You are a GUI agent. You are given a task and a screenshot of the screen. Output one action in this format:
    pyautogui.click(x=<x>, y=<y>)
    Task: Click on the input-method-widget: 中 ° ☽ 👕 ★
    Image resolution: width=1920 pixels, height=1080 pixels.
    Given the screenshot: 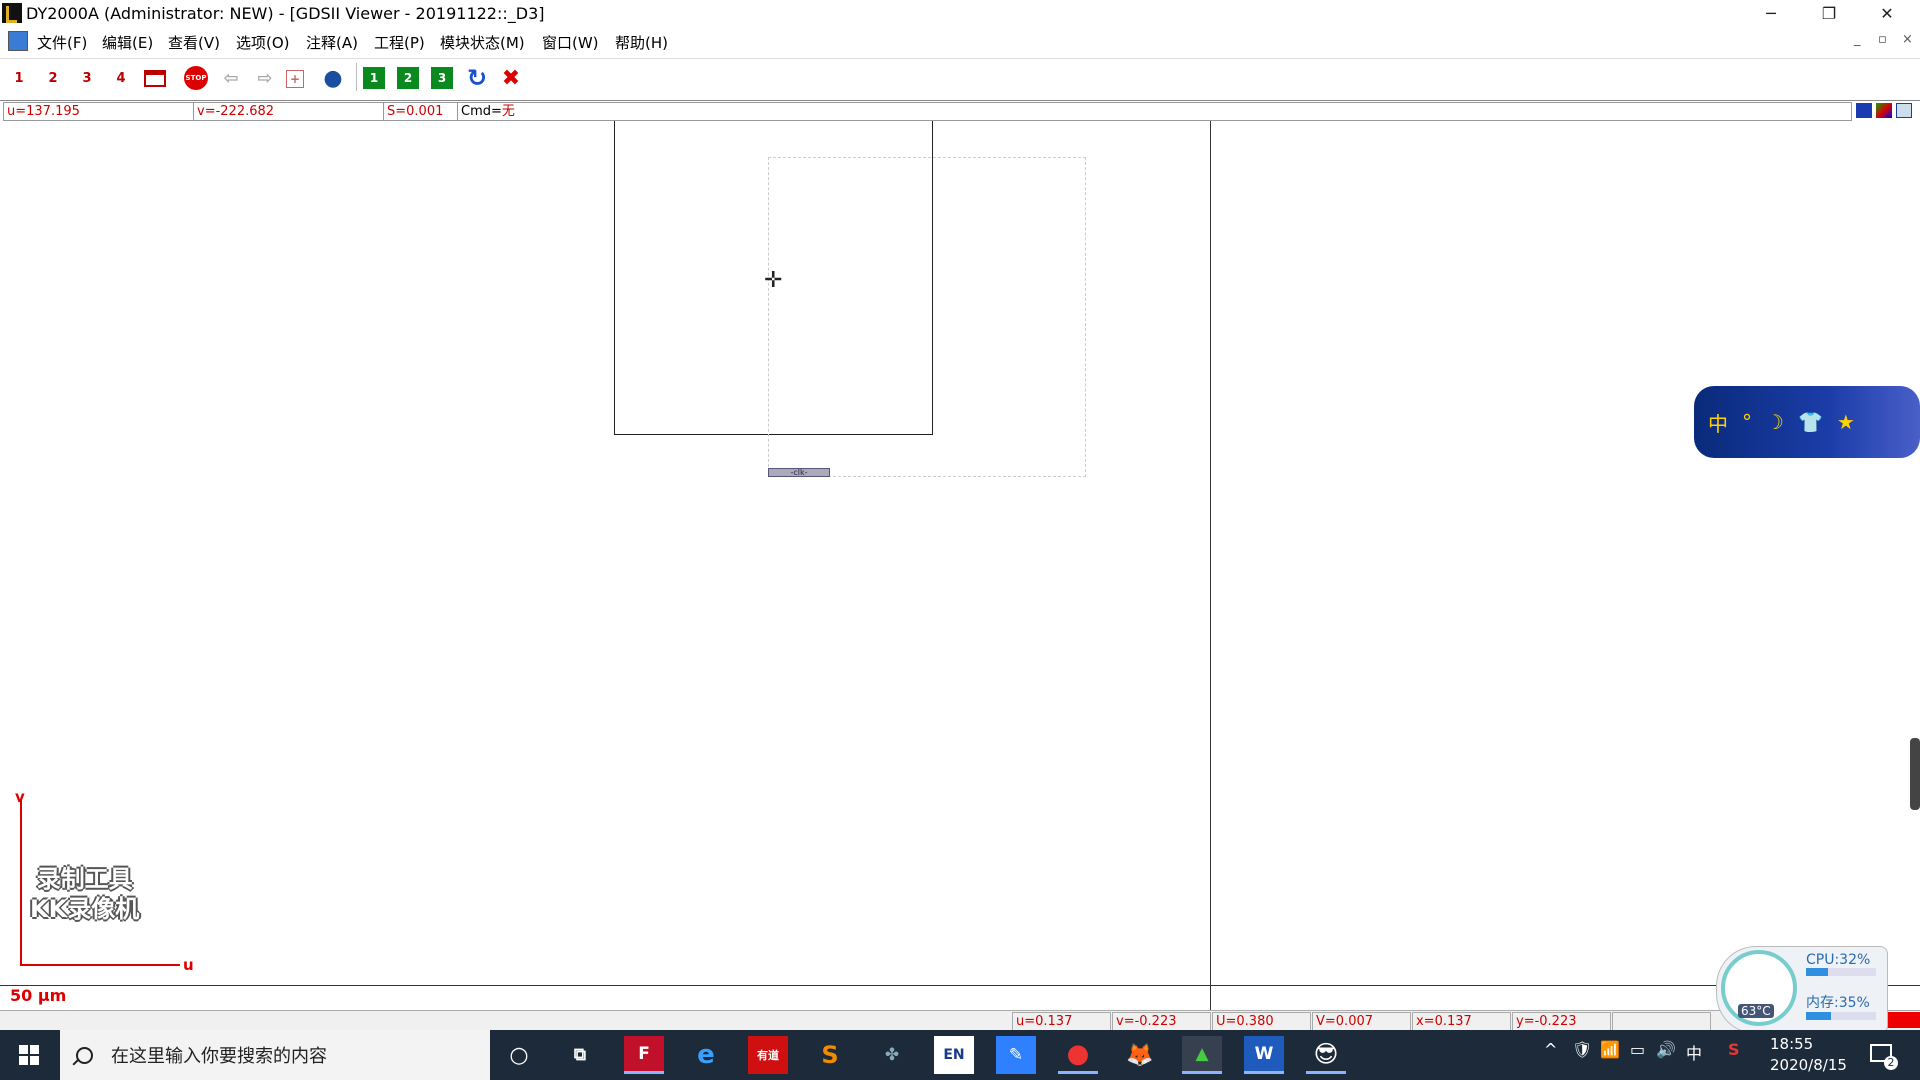 What is the action you would take?
    pyautogui.click(x=1807, y=422)
    